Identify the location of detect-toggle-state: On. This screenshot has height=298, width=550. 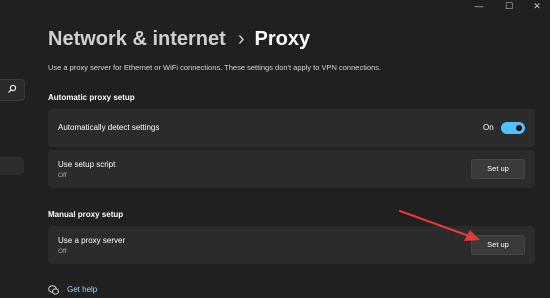
(488, 127).